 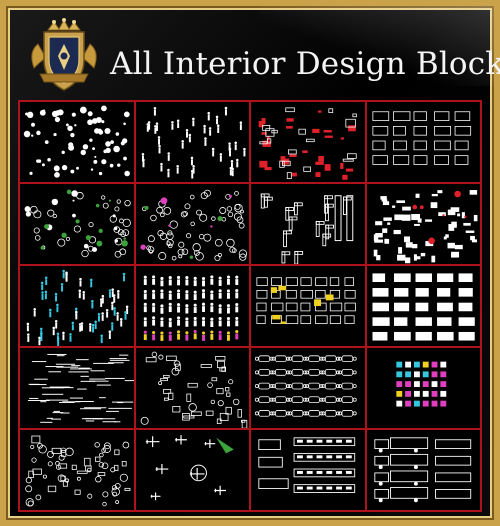 I want to click on cell-tree-plan-blocks, so click(x=77, y=142).